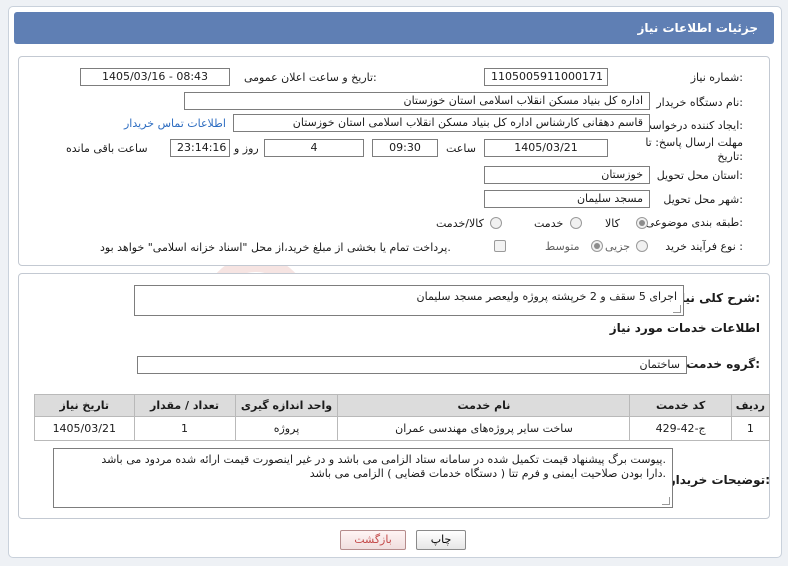 This screenshot has width=788, height=566. What do you see at coordinates (684, 328) in the screenshot?
I see `services-section-title: اطلاعات خدمات مورد نیاز` at bounding box center [684, 328].